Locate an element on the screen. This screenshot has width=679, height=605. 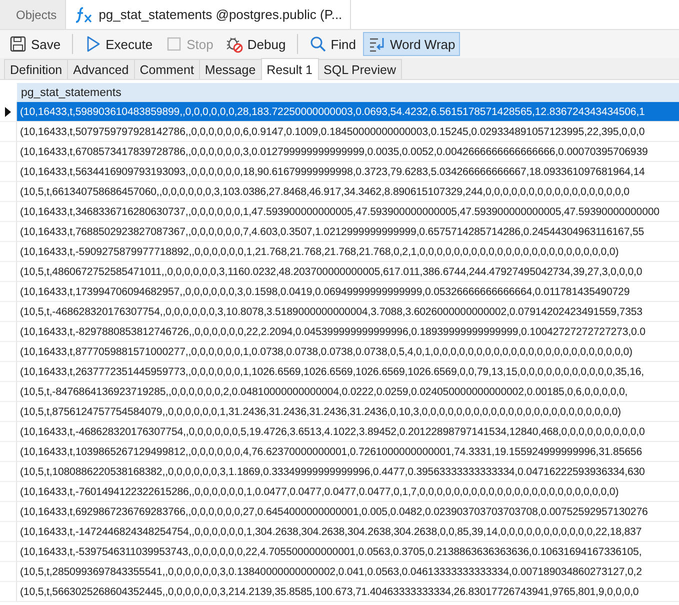
tab: Message is located at coordinates (230, 69).